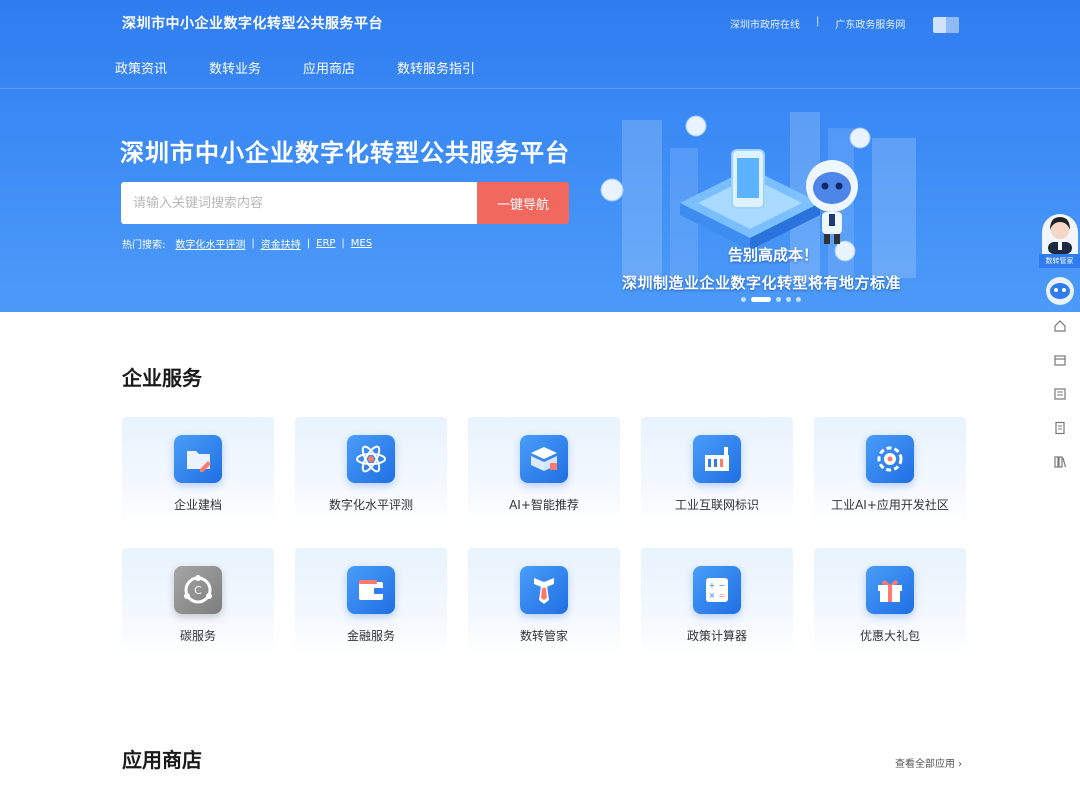  Describe the element at coordinates (1060, 359) in the screenshot. I see `store-icon` at that location.